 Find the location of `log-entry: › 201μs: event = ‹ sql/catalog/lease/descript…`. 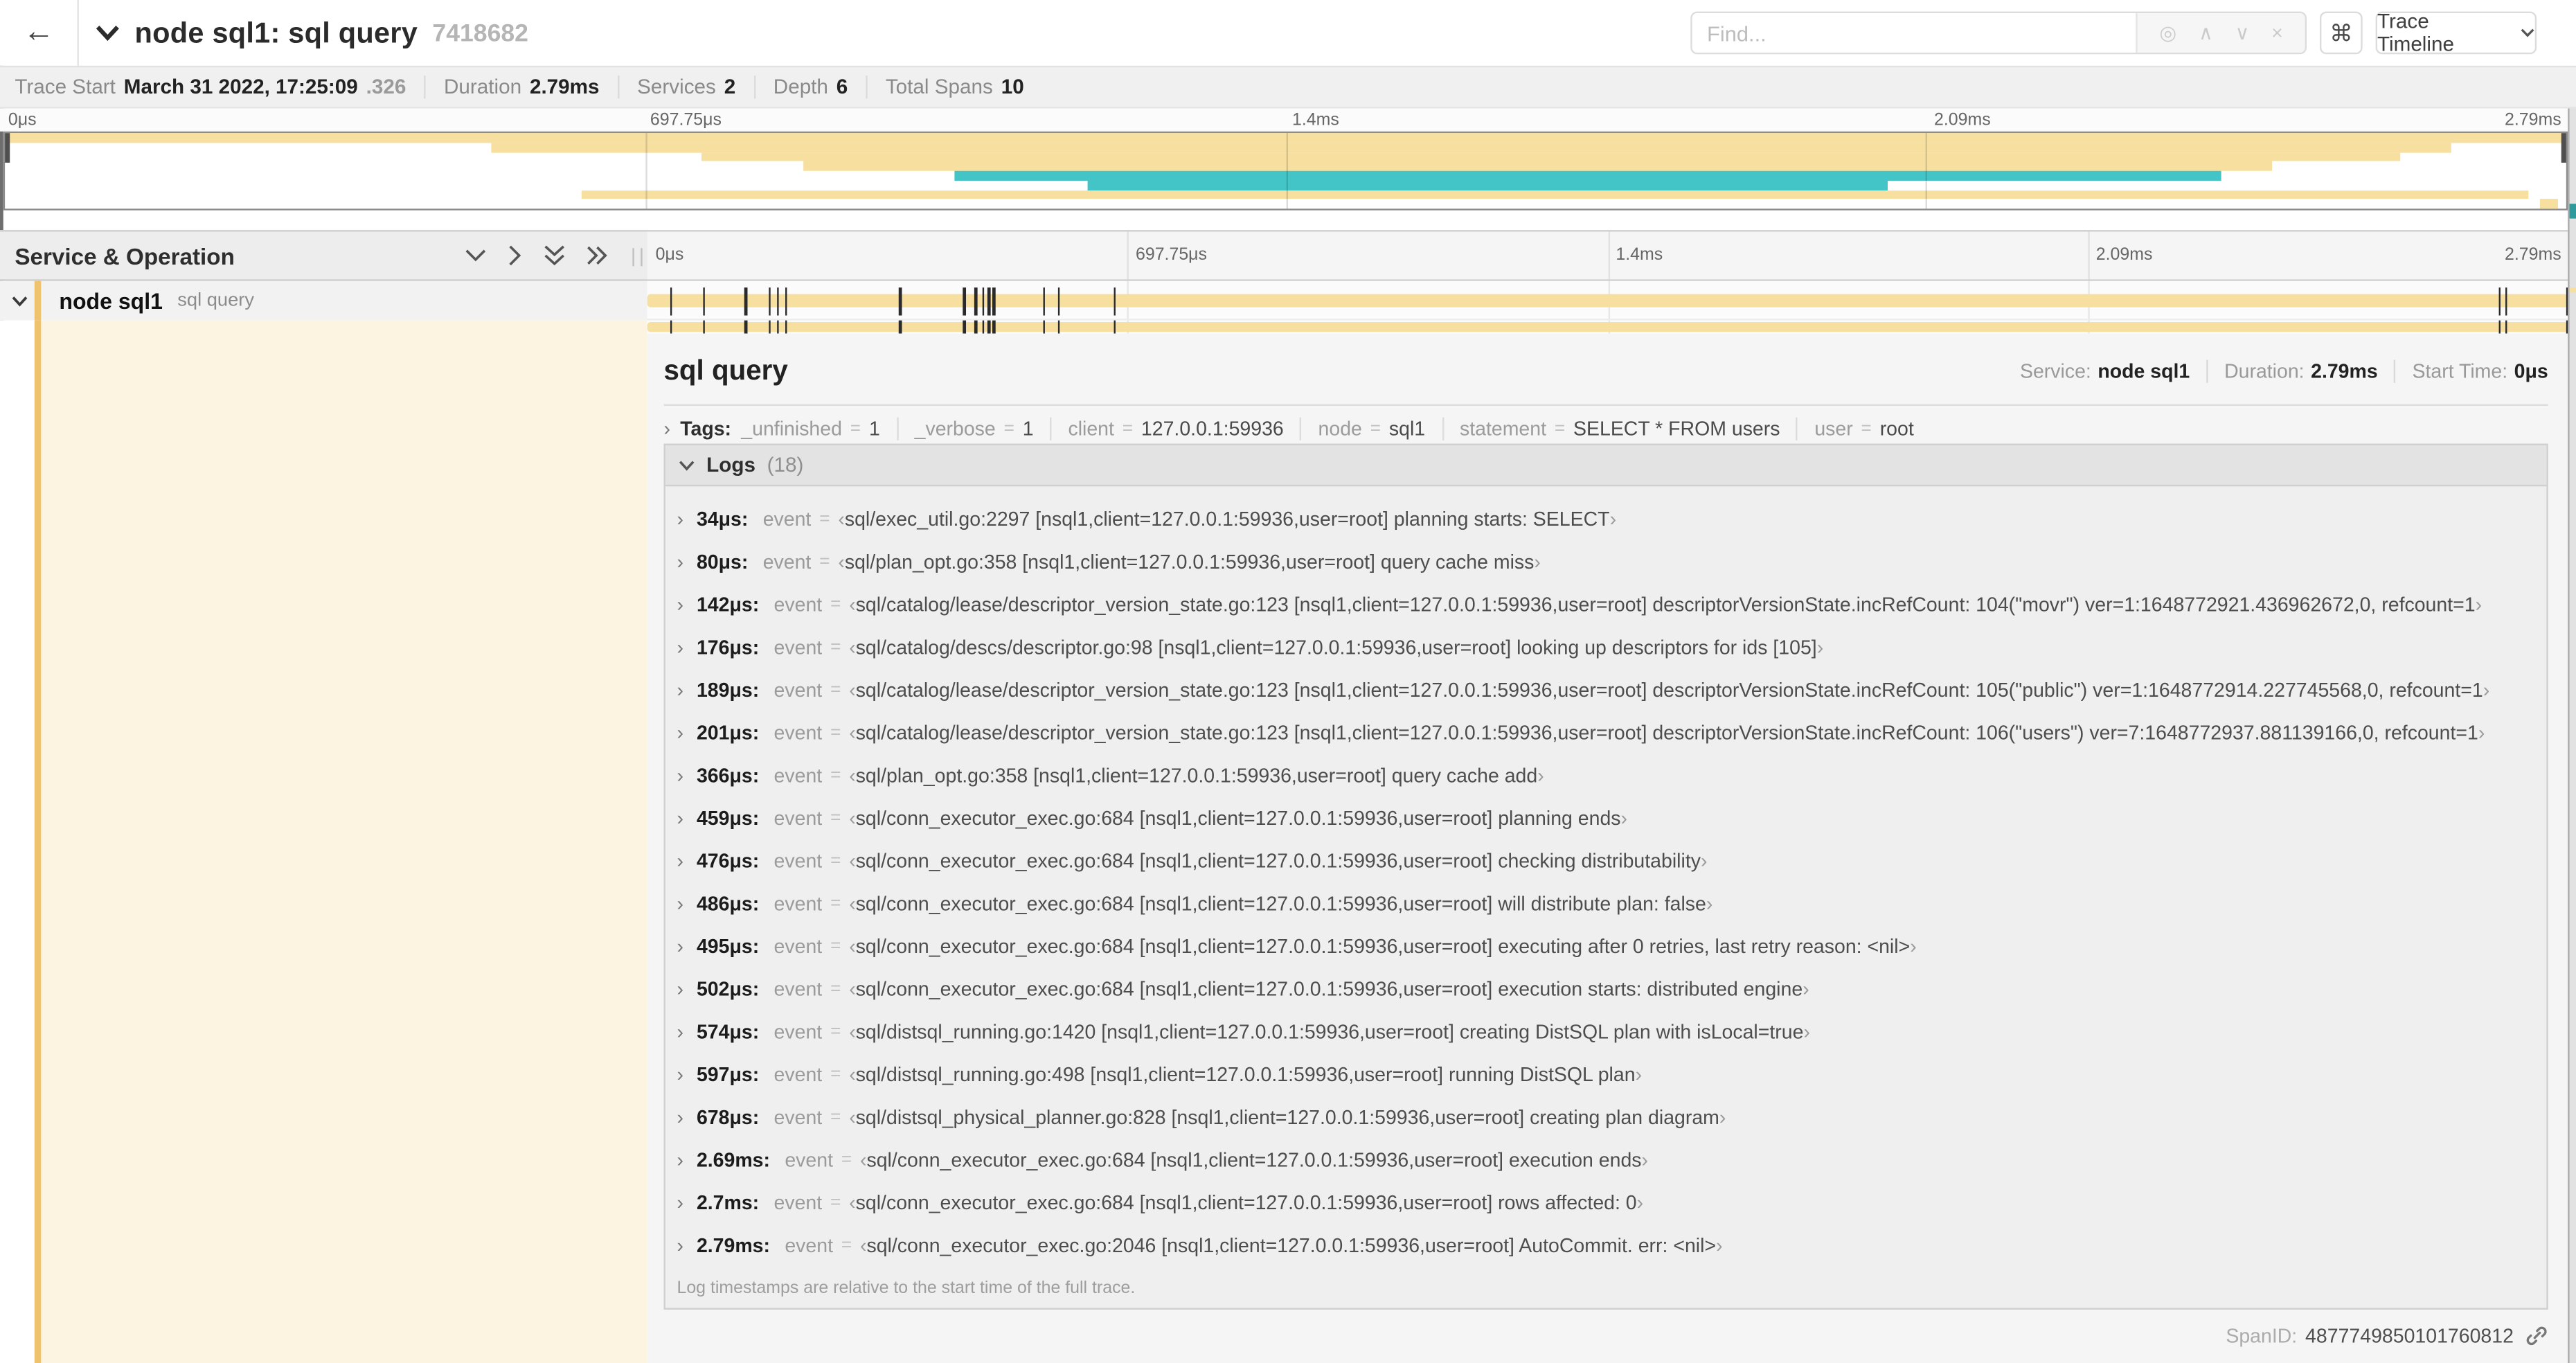

log-entry: › 201μs: event = ‹ sql/catalog/lease/descript… is located at coordinates (1606, 733).